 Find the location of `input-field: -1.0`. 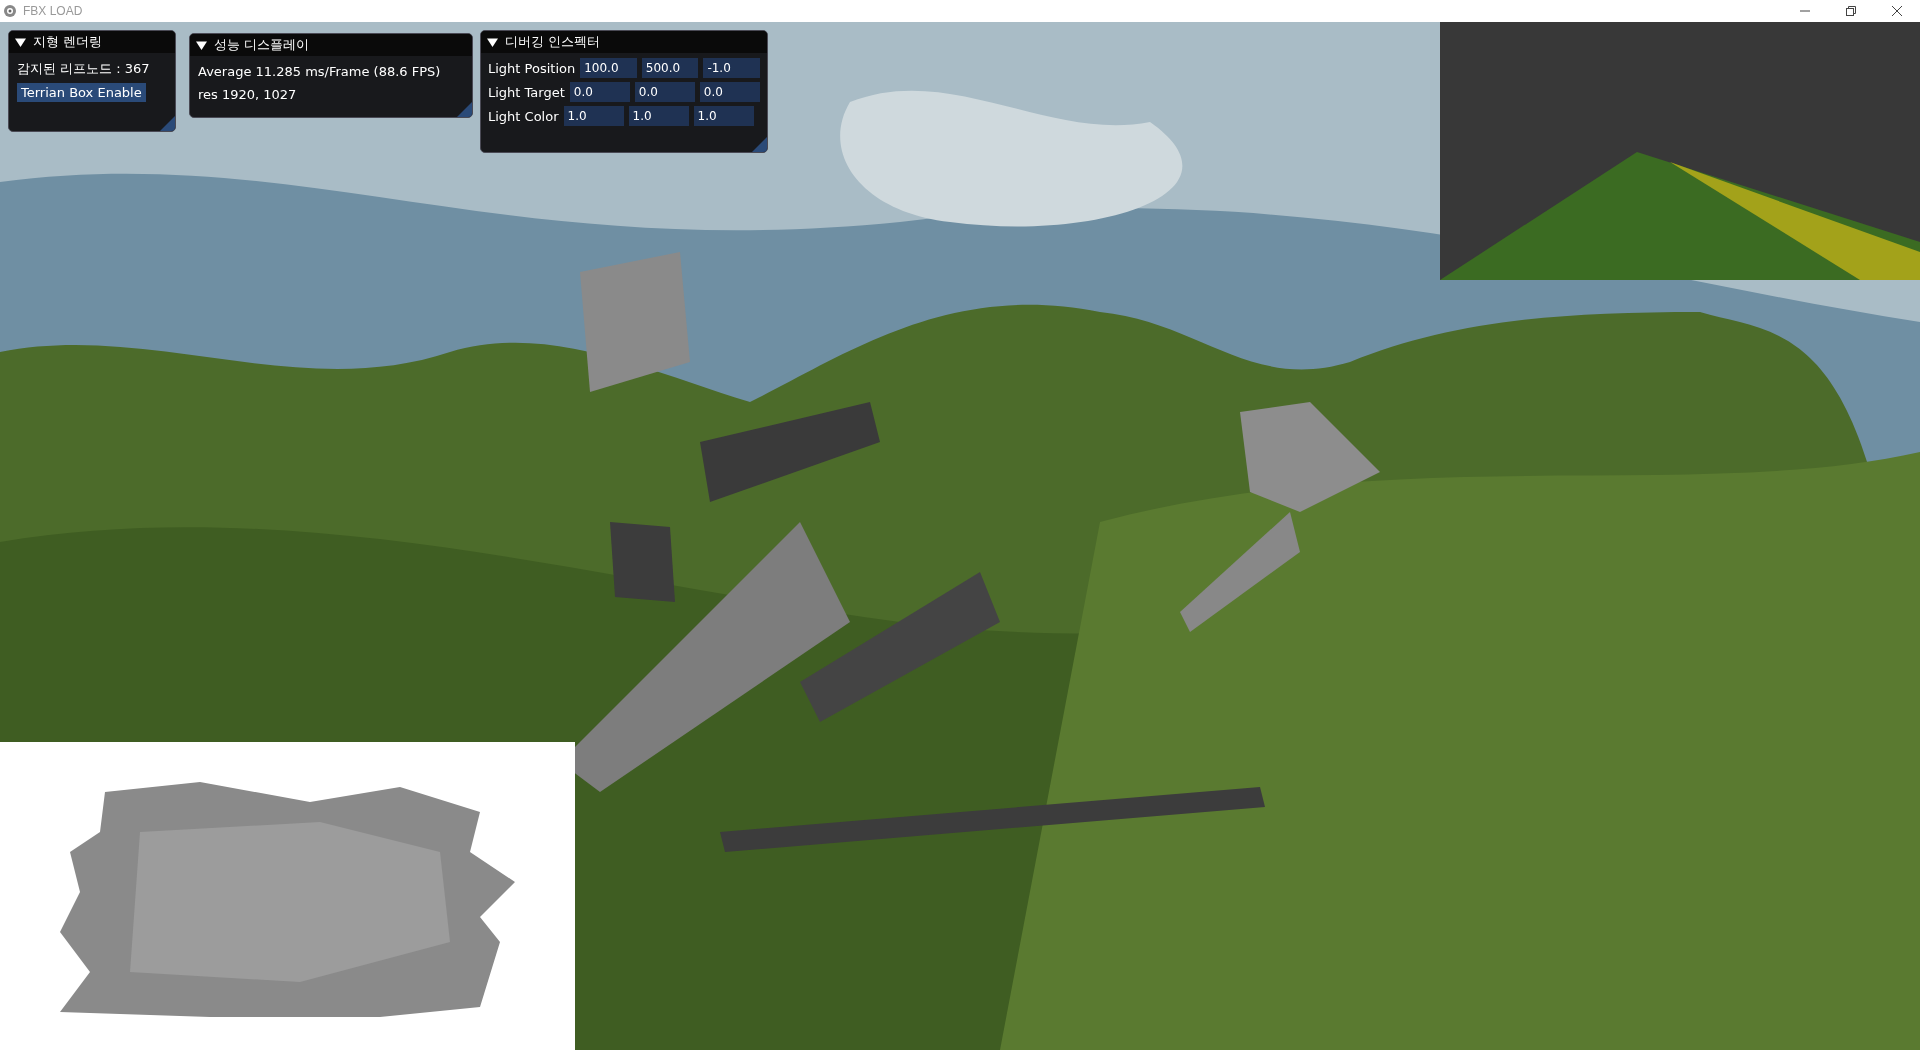

input-field: -1.0 is located at coordinates (731, 68).